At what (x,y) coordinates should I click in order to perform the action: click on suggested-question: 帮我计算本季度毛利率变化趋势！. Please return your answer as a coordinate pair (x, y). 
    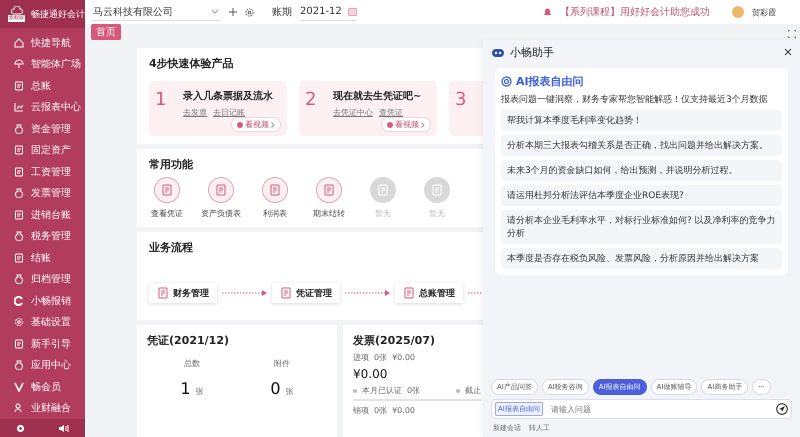
    Looking at the image, I should click on (641, 120).